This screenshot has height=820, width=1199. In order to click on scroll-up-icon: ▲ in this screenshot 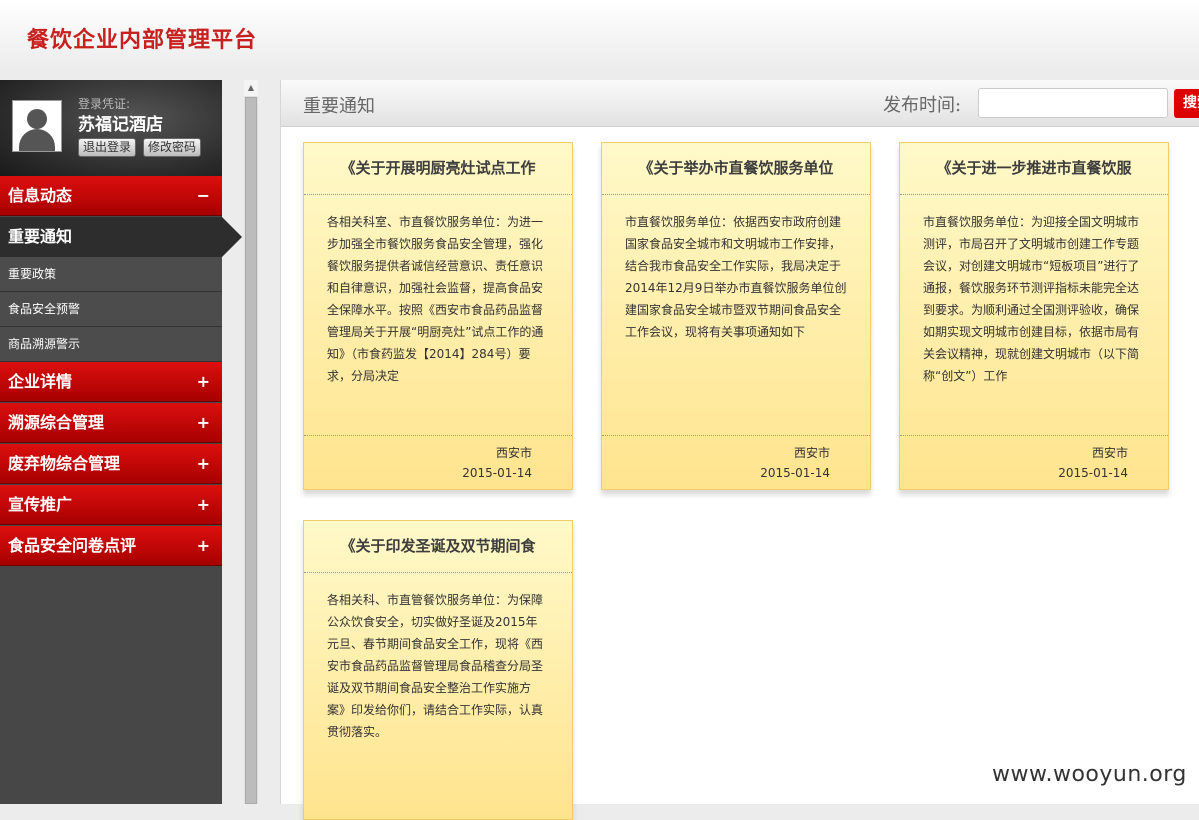, I will do `click(251, 88)`.